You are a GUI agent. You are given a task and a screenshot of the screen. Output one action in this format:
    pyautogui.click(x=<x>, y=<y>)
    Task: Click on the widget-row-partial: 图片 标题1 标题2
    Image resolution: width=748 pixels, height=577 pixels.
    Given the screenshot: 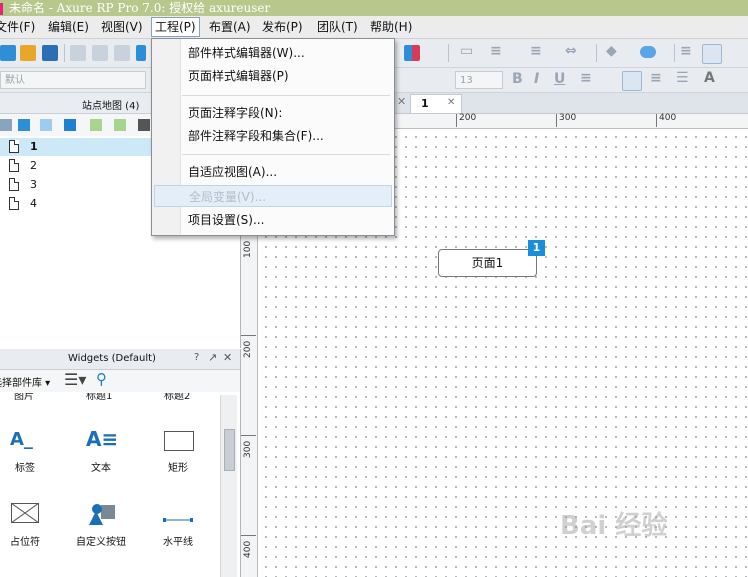 What is the action you would take?
    pyautogui.click(x=110, y=398)
    